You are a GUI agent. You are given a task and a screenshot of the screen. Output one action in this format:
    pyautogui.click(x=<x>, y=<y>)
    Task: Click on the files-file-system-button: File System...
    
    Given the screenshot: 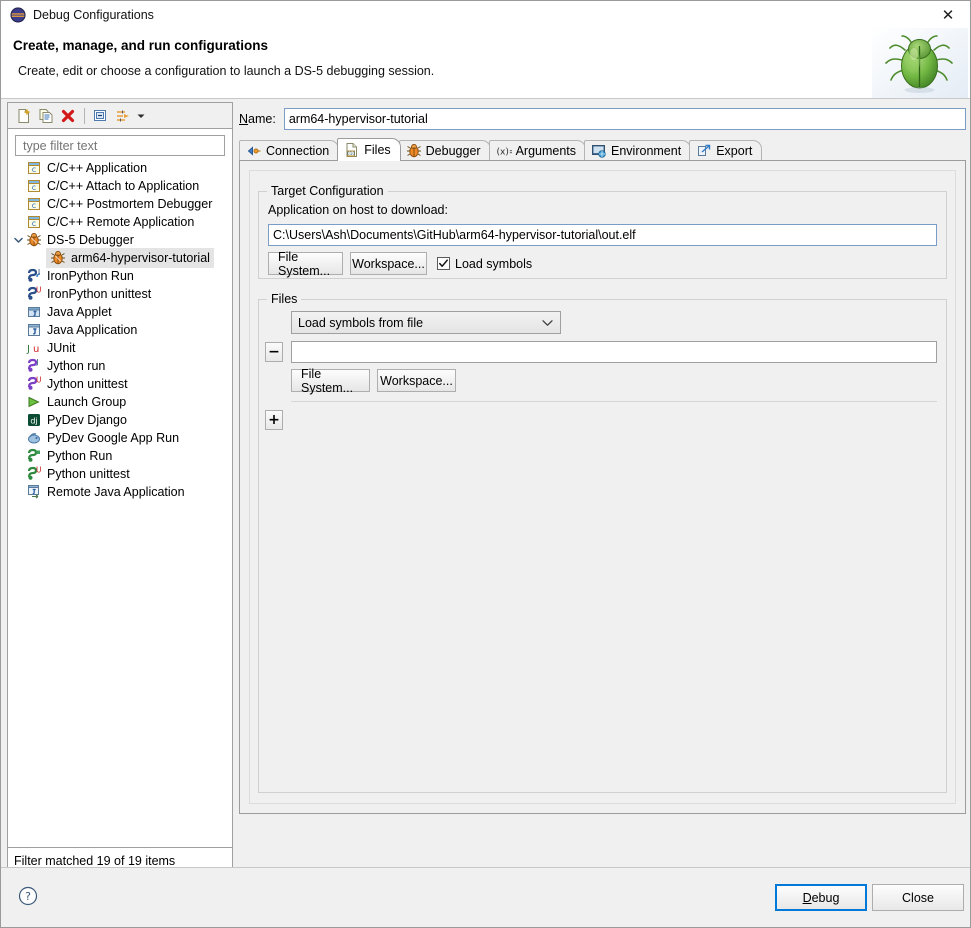 What is the action you would take?
    pyautogui.click(x=330, y=381)
    